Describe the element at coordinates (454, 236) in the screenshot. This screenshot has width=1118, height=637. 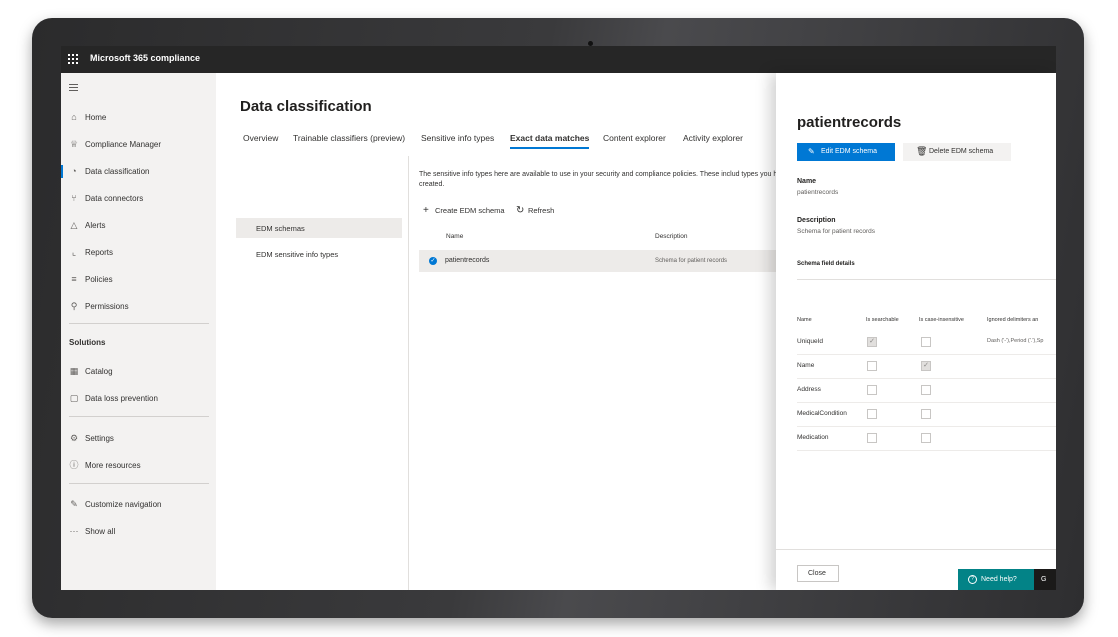
I see `column-header-name: Name` at that location.